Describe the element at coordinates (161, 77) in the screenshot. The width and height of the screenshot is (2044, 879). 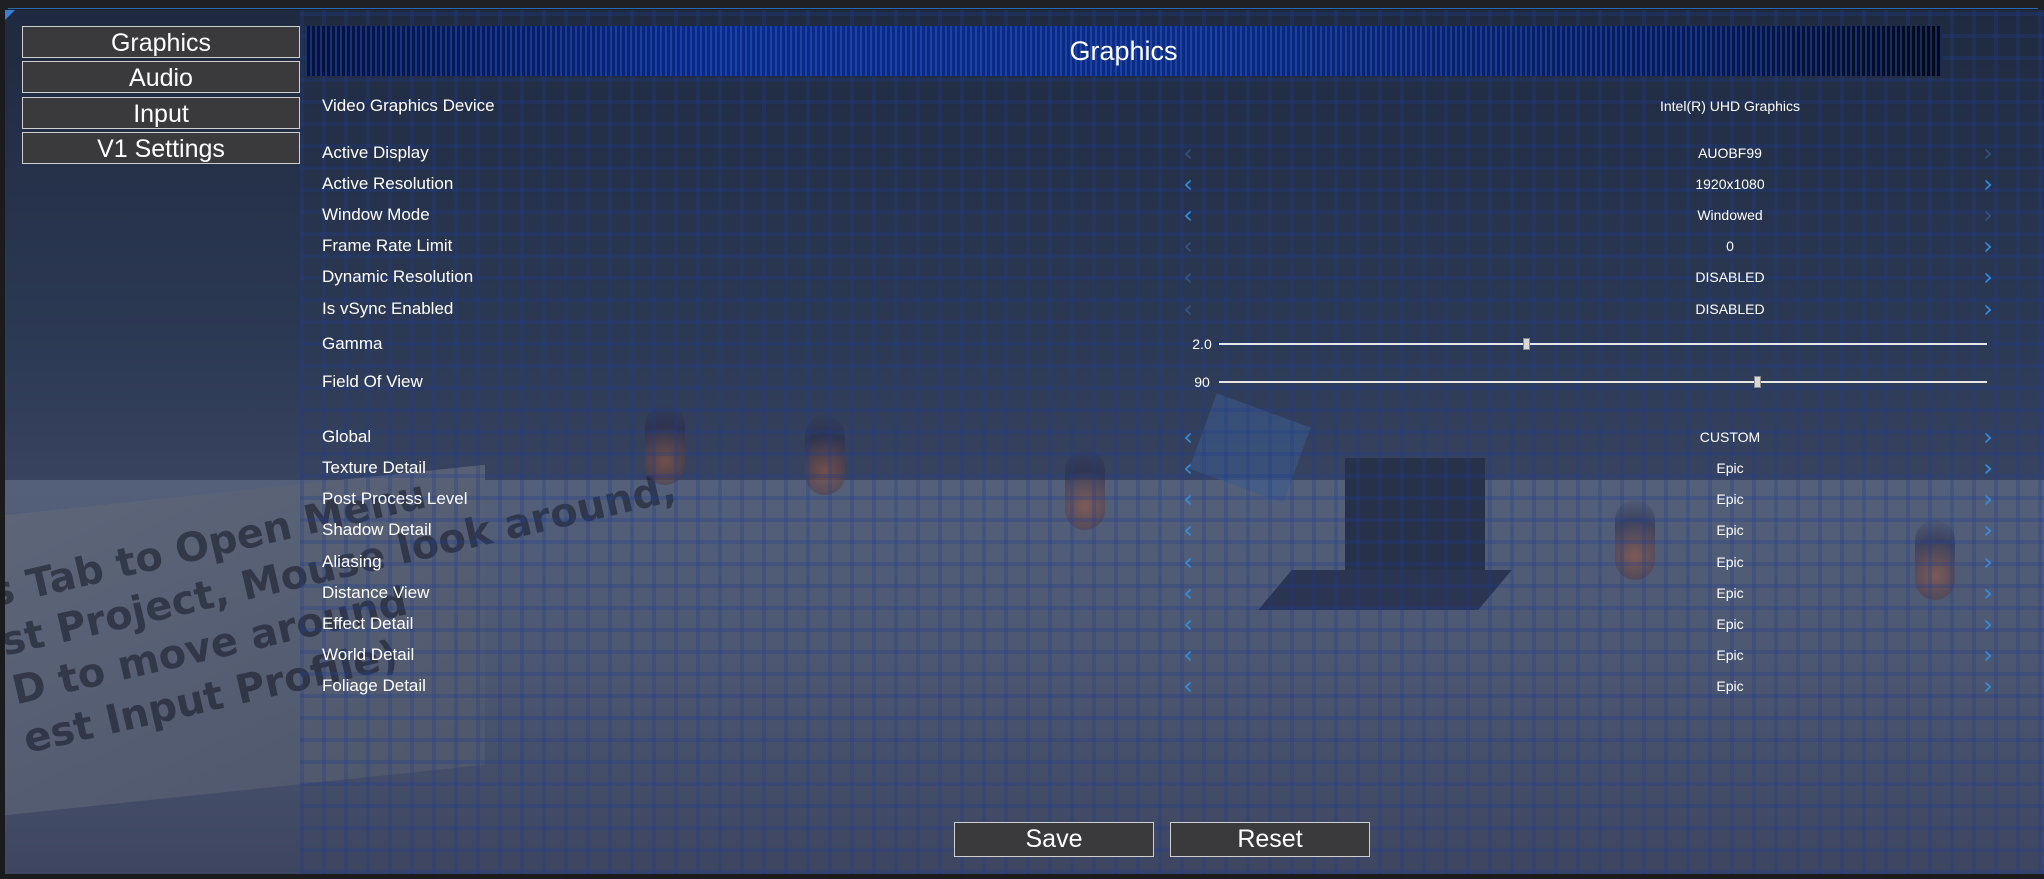
I see `nav-button-audio: Audio` at that location.